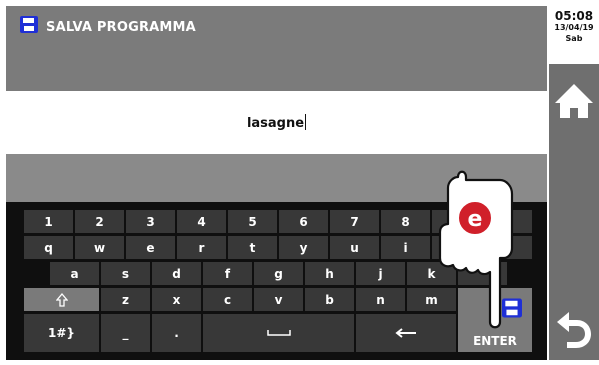 Image resolution: width=599 pixels, height=365 pixels. I want to click on key-5: 5, so click(252, 221).